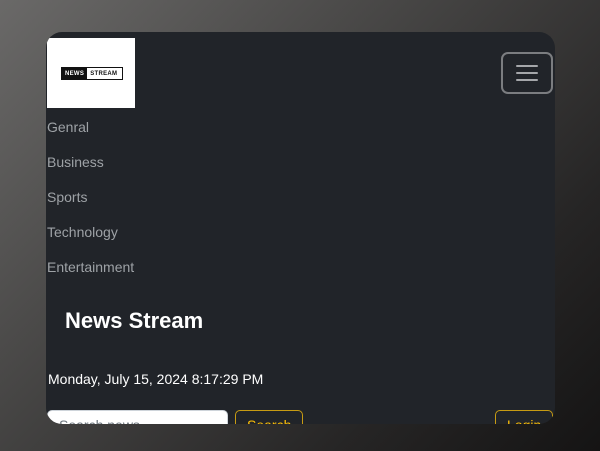 The image size is (600, 451). I want to click on nav-item-sports: Sports, so click(67, 197).